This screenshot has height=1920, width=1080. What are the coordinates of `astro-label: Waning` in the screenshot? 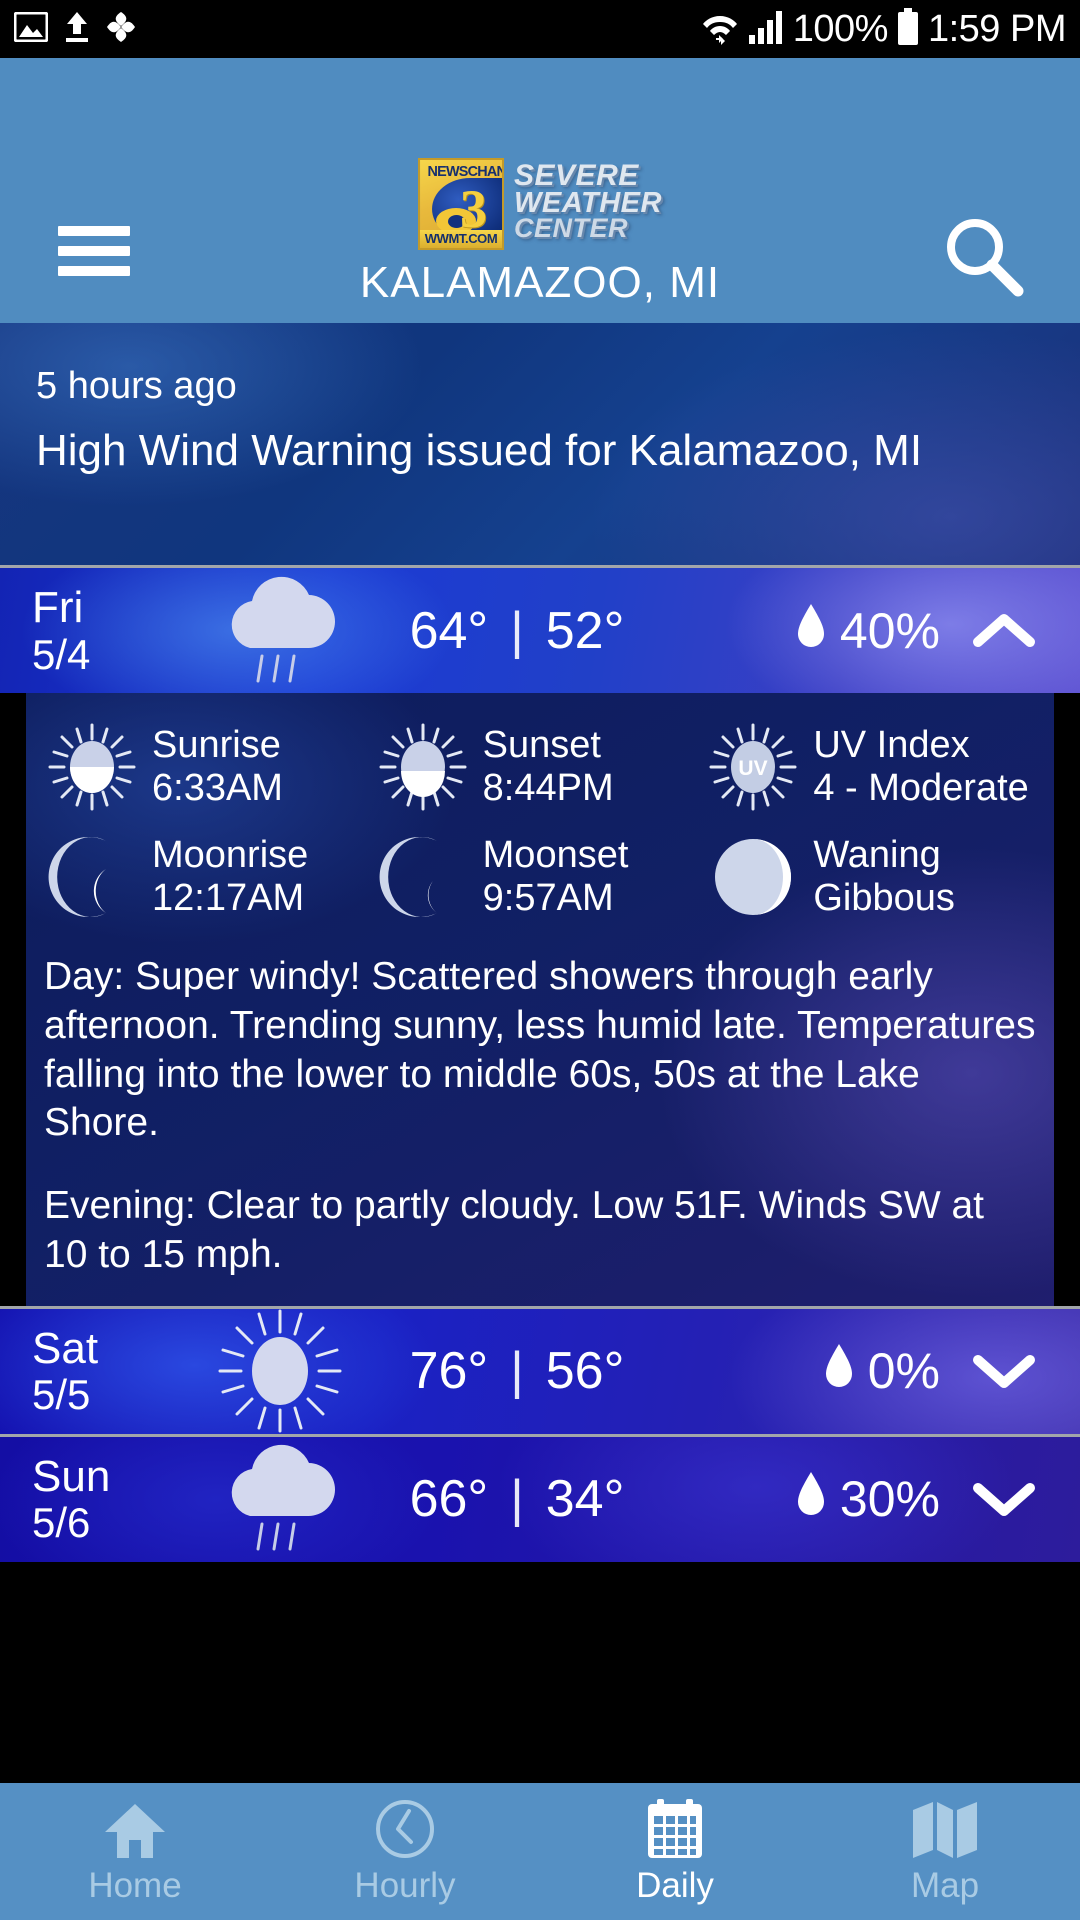 It's located at (877, 855).